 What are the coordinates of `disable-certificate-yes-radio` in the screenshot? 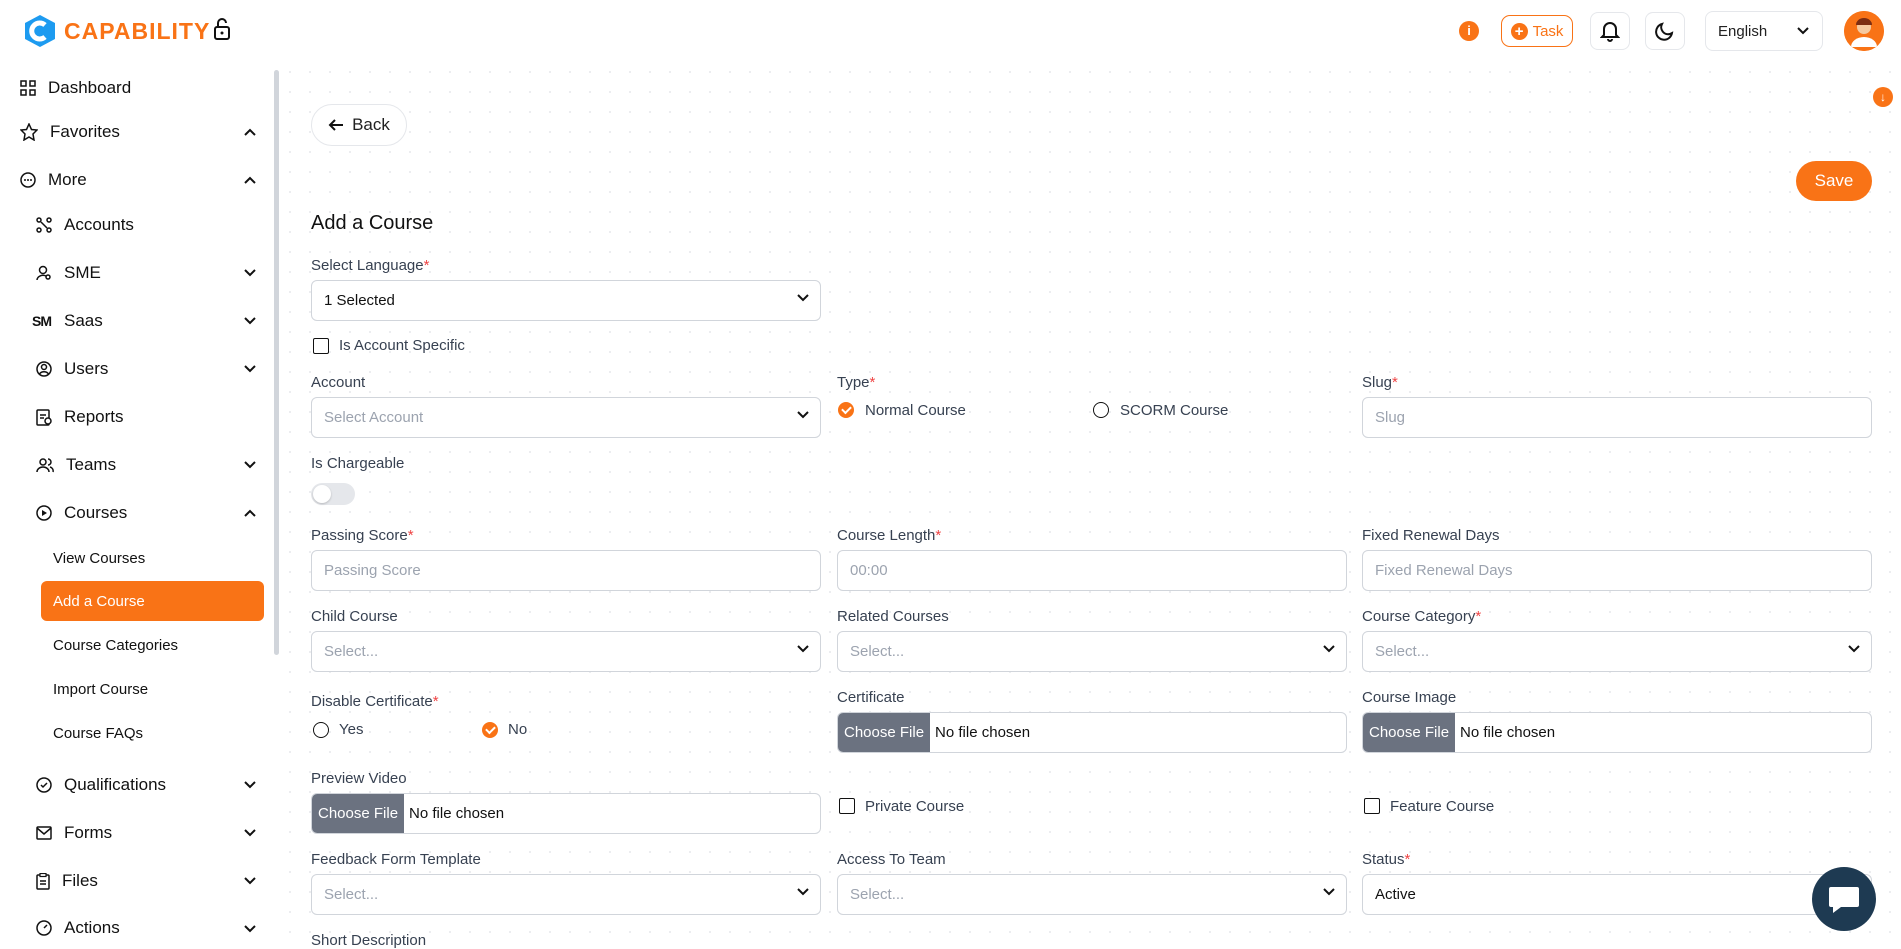 It's located at (321, 730).